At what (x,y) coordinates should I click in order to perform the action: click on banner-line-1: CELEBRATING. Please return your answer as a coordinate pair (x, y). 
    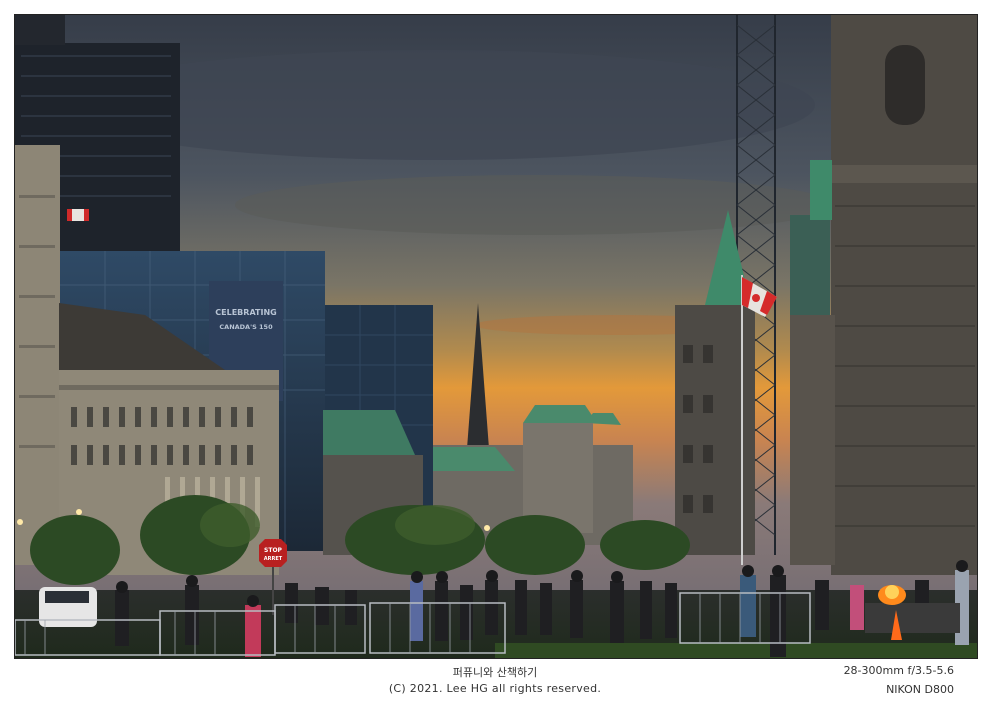
    Looking at the image, I should click on (245, 312).